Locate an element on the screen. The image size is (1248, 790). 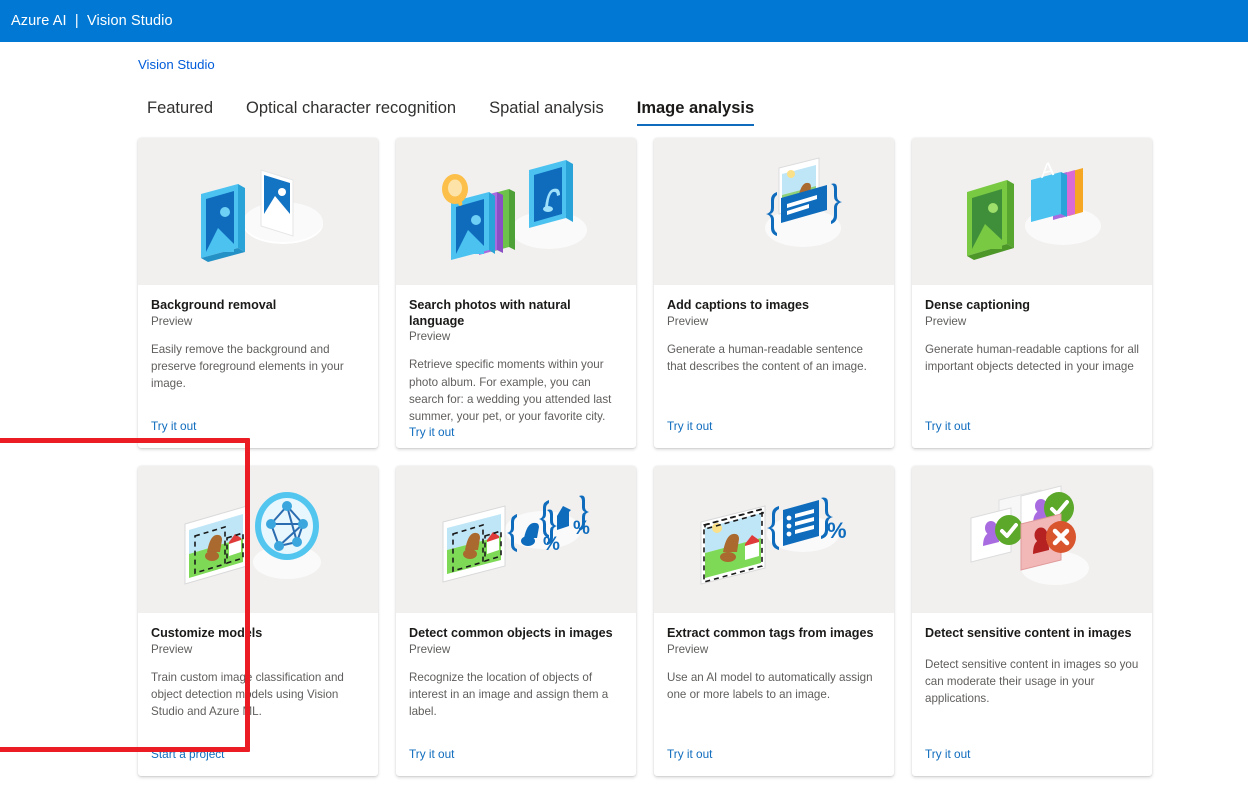
photo-search-stack-icon is located at coordinates (514, 209).